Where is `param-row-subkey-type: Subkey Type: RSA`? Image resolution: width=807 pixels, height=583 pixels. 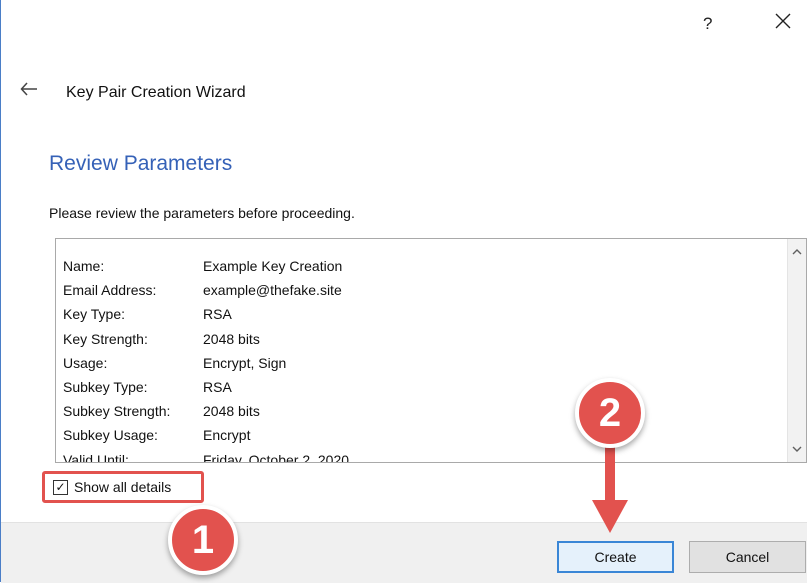 param-row-subkey-type: Subkey Type: RSA is located at coordinates (206, 387).